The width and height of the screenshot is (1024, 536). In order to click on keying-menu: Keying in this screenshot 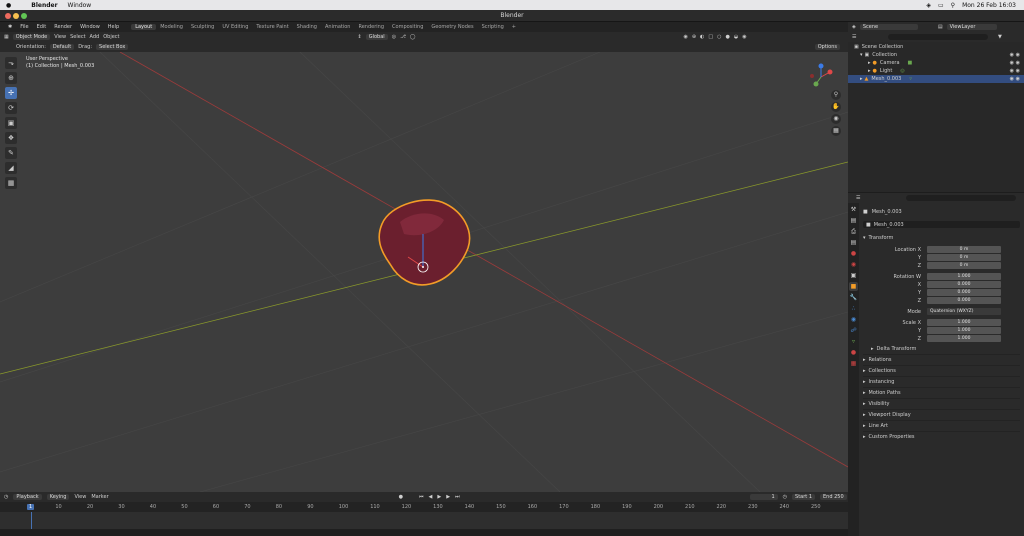, I will do `click(58, 497)`.